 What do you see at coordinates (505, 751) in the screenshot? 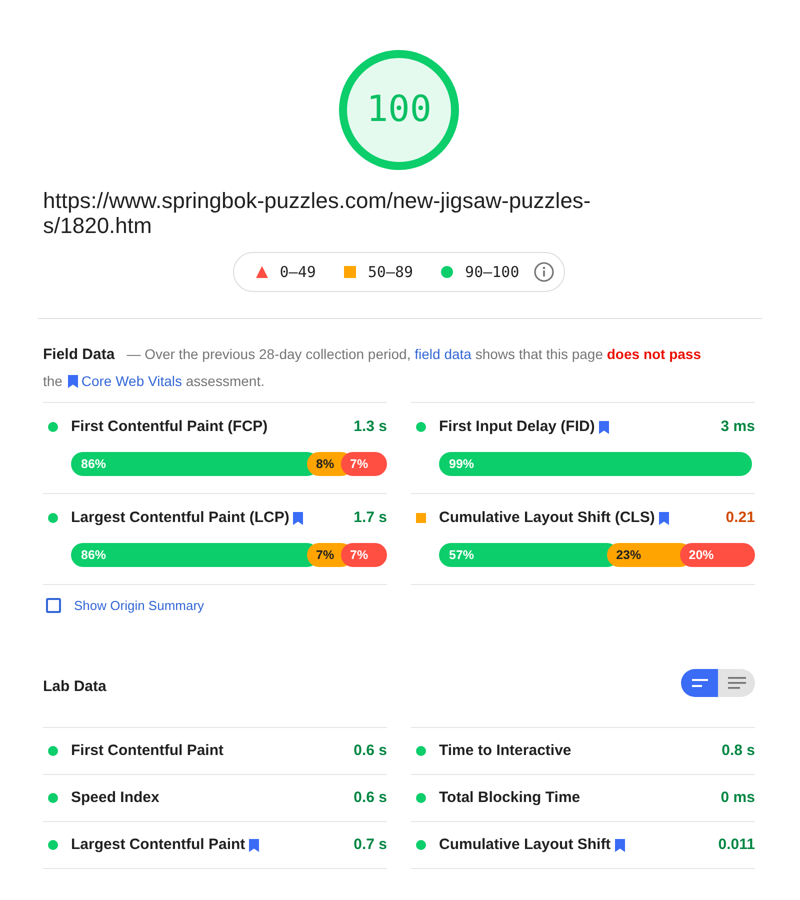
I see `metric-name: Time to Interactive` at bounding box center [505, 751].